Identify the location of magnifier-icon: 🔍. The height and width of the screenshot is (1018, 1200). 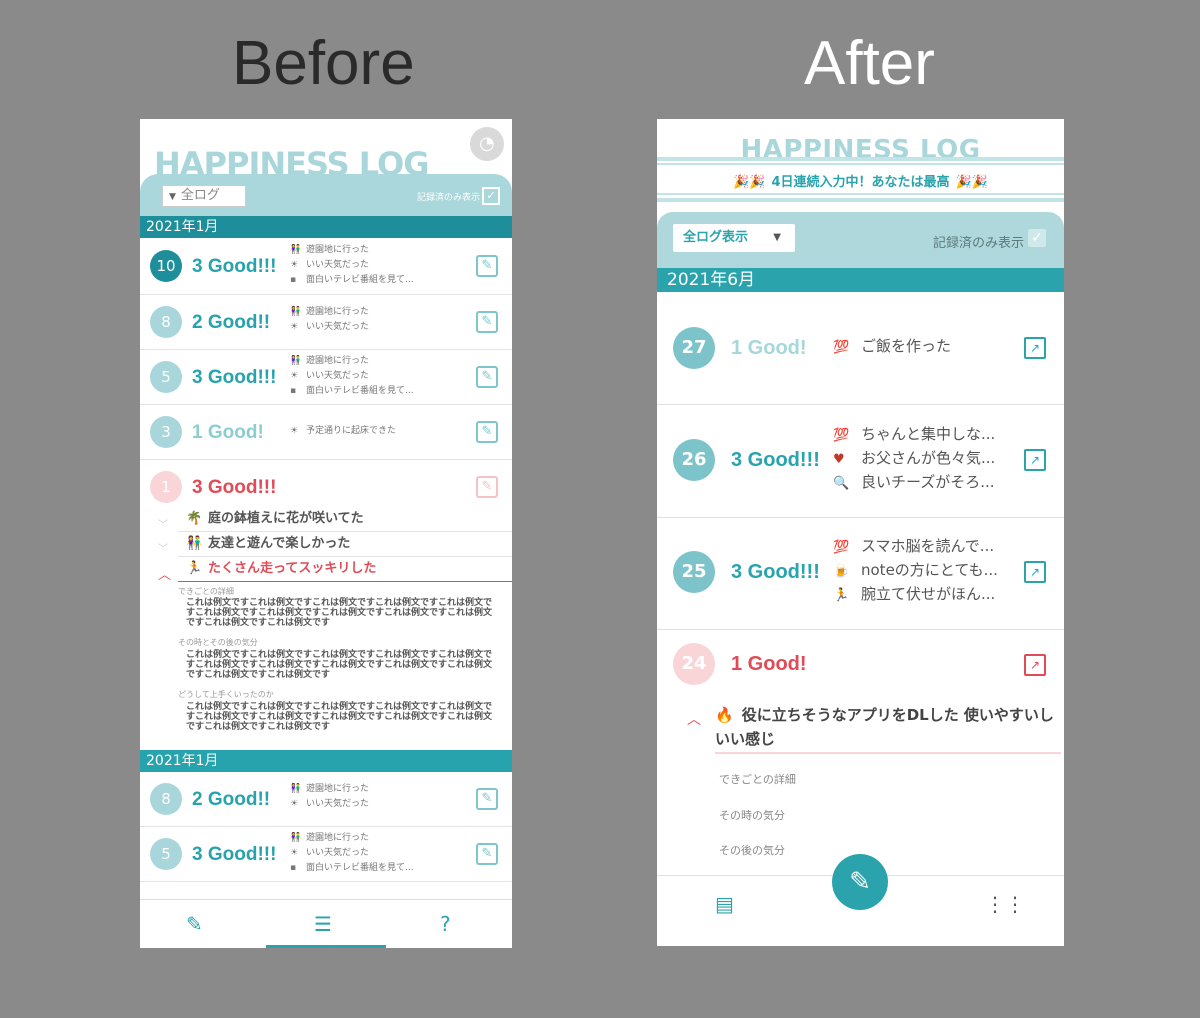
(841, 483).